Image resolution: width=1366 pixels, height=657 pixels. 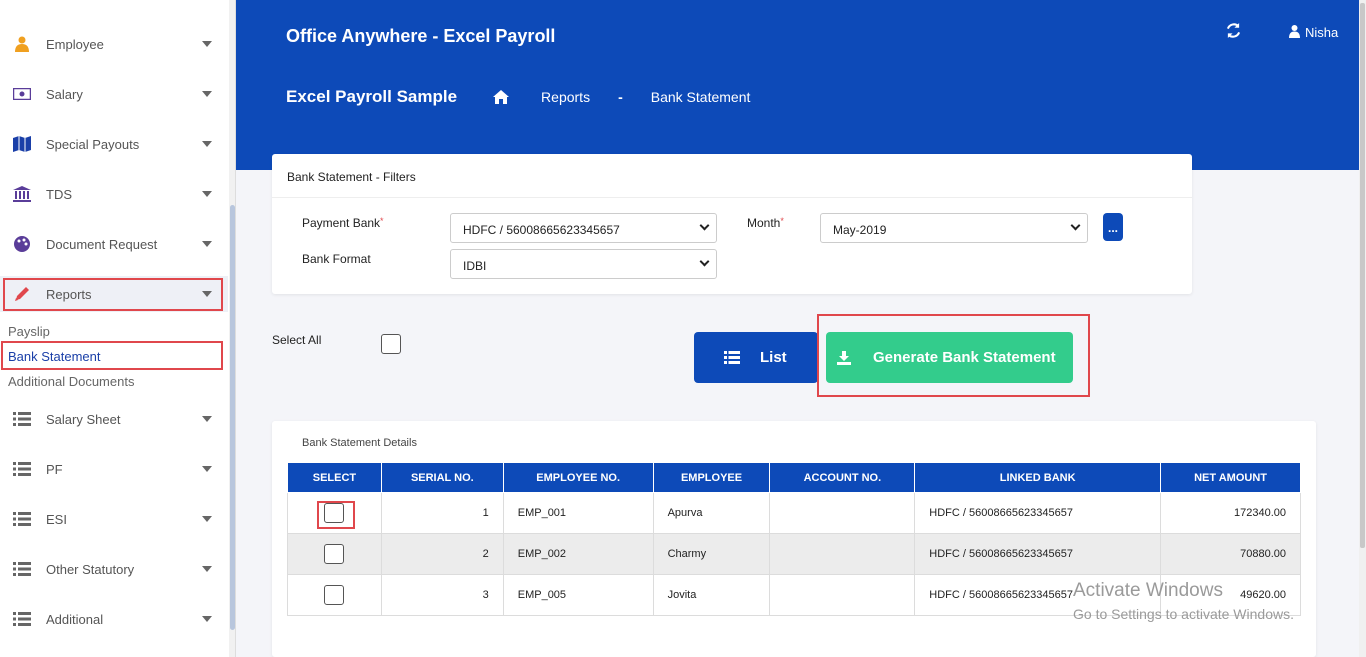 What do you see at coordinates (421, 36) in the screenshot?
I see `app-title: Office Anywhere - Excel Payroll` at bounding box center [421, 36].